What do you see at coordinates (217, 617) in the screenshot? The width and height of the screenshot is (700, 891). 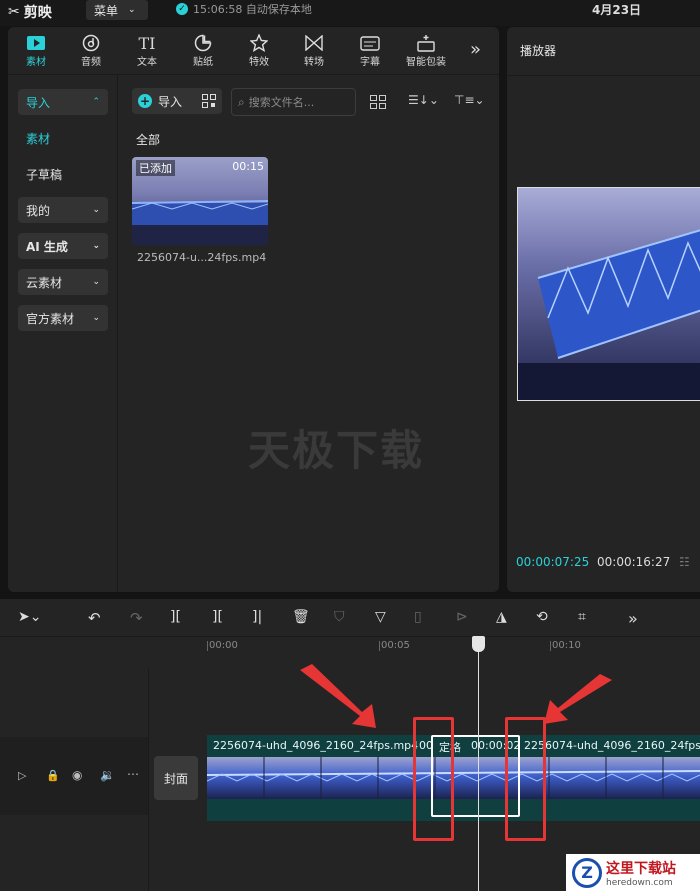 I see `split-left-button: ][` at bounding box center [217, 617].